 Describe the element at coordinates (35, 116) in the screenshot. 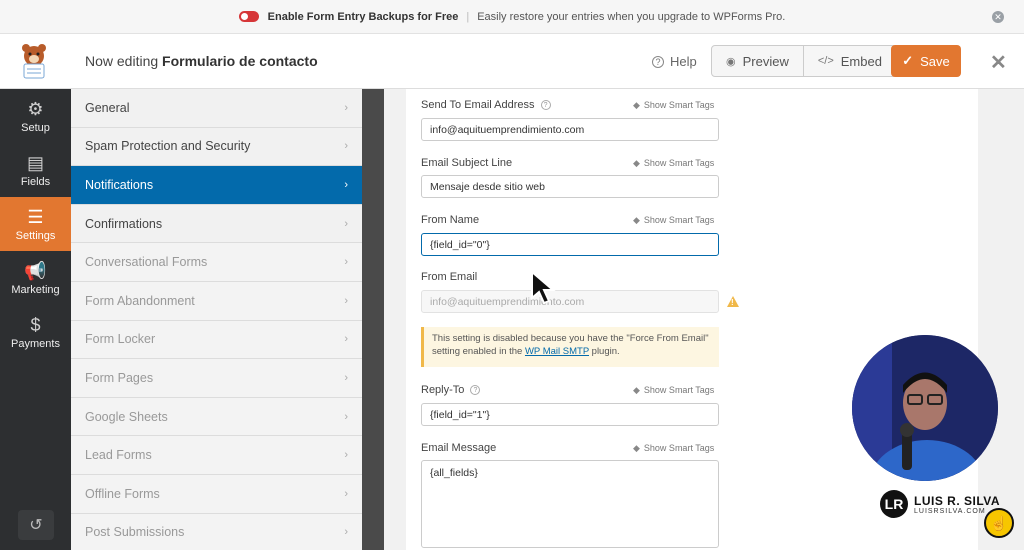

I see `sidebar-item-setup: ⚙ Setup` at that location.